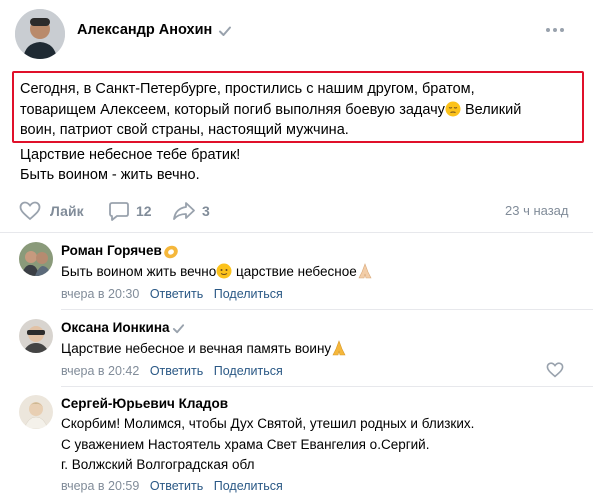  What do you see at coordinates (100, 486) in the screenshot?
I see `comment-time: вчера в 20:59` at bounding box center [100, 486].